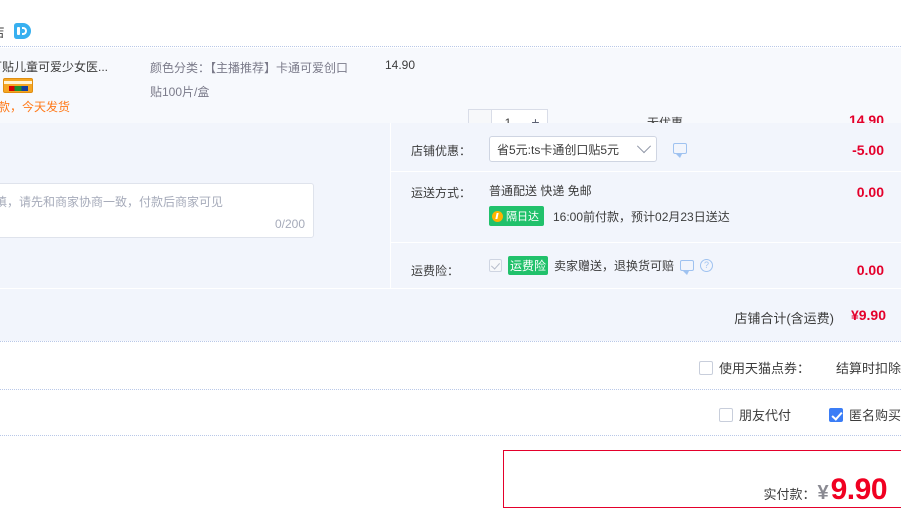 The width and height of the screenshot is (901, 508). I want to click on header-divider, so click(450, 46).